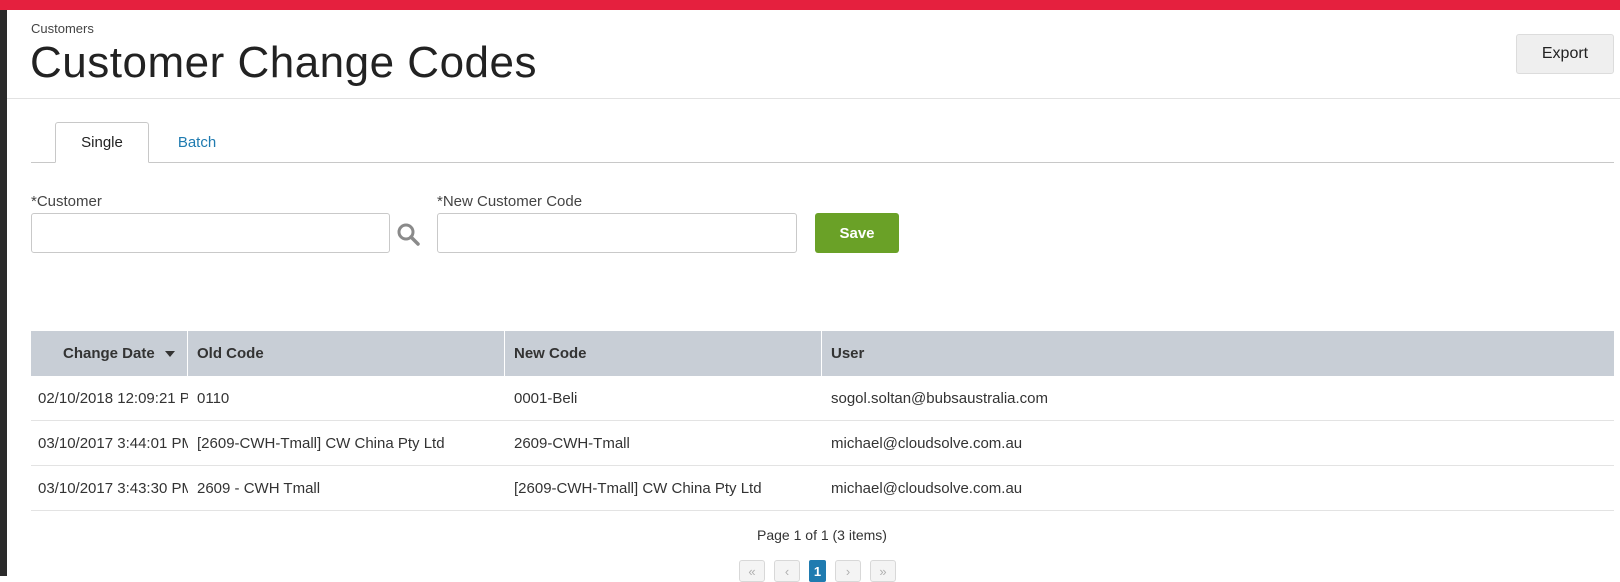 The height and width of the screenshot is (582, 1620). What do you see at coordinates (259, 488) in the screenshot?
I see `cell-old-code: 2609 - CWH Tmall` at bounding box center [259, 488].